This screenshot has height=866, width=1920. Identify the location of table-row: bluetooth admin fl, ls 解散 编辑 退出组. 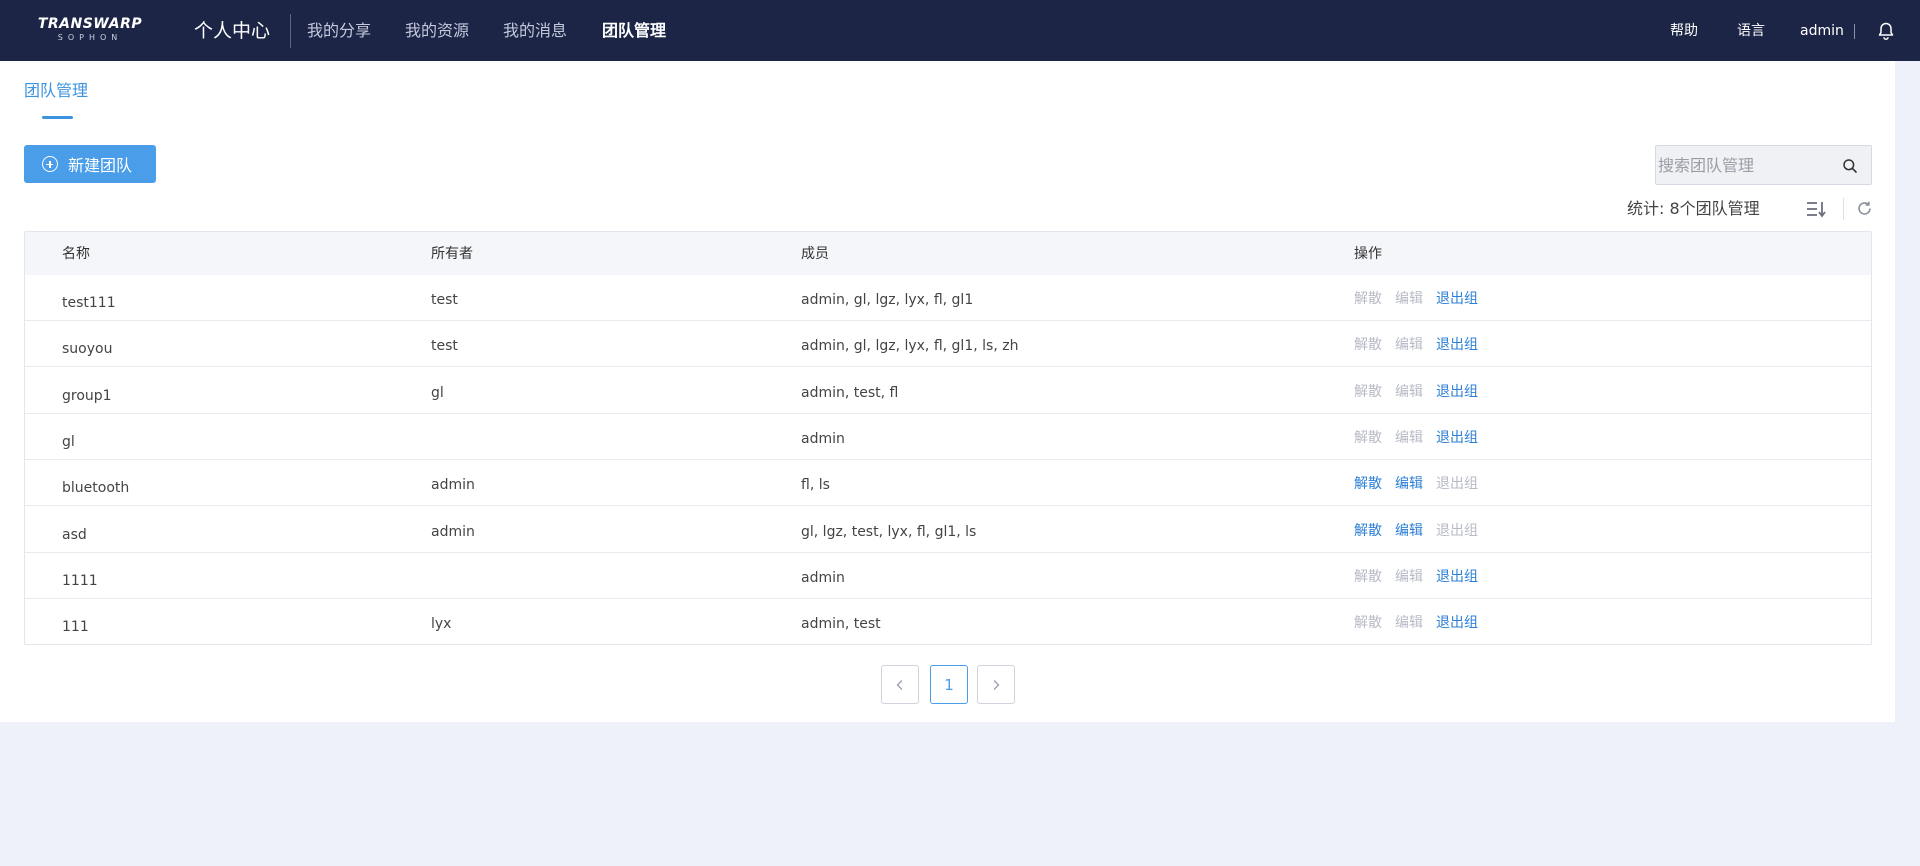
(948, 483).